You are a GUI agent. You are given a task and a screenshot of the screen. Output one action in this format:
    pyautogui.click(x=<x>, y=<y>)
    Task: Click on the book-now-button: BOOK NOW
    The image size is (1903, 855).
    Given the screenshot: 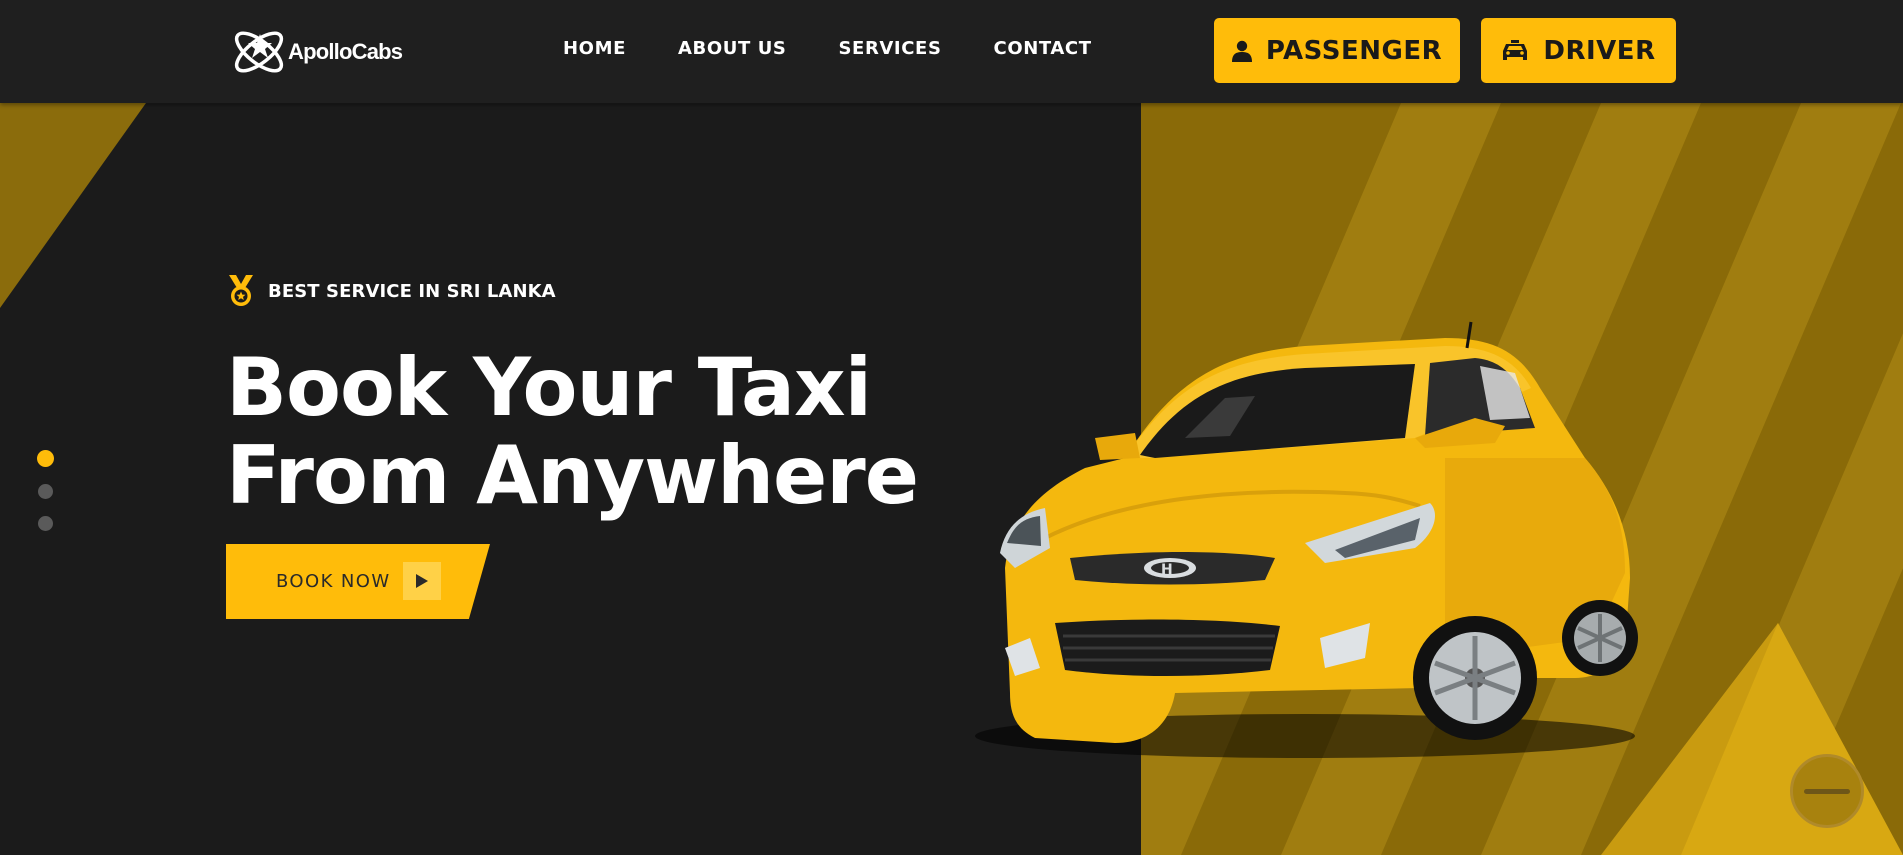 What is the action you would take?
    pyautogui.click(x=358, y=581)
    